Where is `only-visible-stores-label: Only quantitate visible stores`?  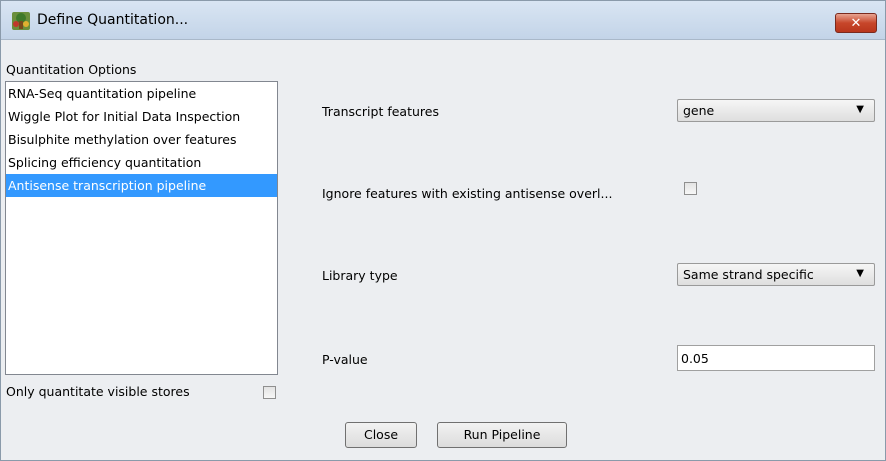 only-visible-stores-label: Only quantitate visible stores is located at coordinates (98, 391).